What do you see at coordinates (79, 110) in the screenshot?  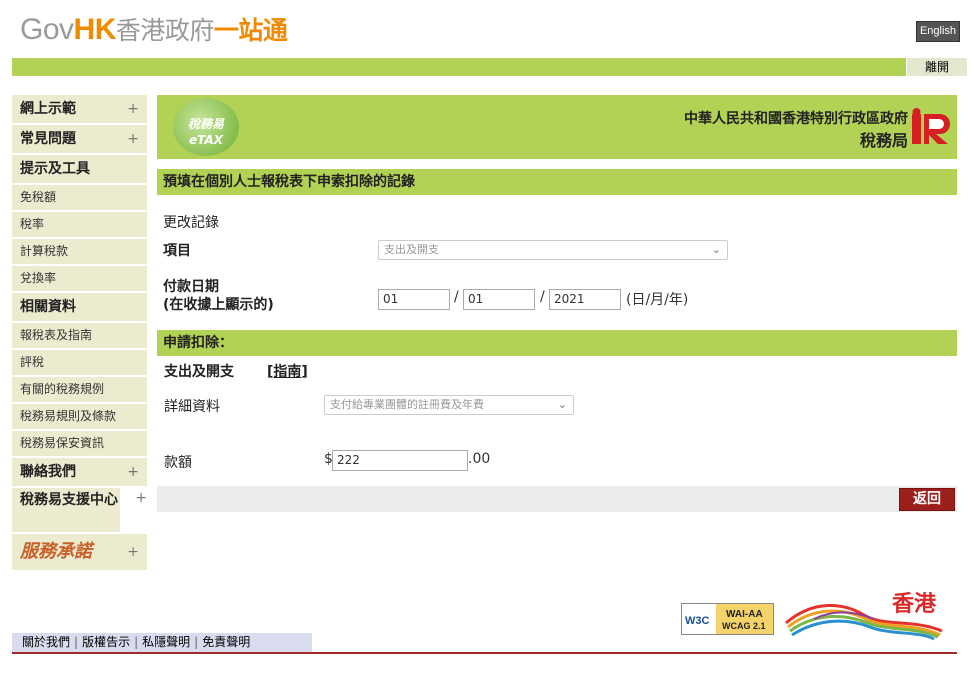 I see `sidebar-item-online-demo: 網上示範 +` at bounding box center [79, 110].